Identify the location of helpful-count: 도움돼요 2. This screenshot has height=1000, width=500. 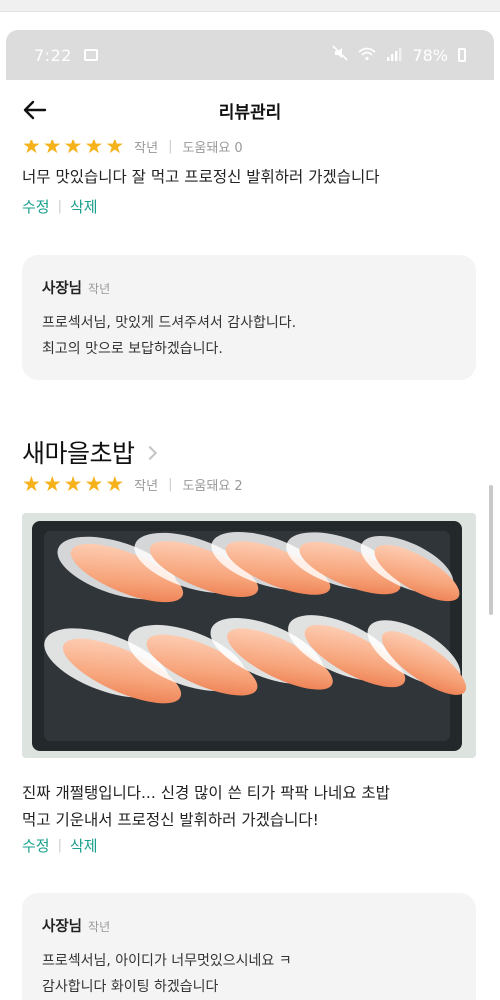
(212, 486).